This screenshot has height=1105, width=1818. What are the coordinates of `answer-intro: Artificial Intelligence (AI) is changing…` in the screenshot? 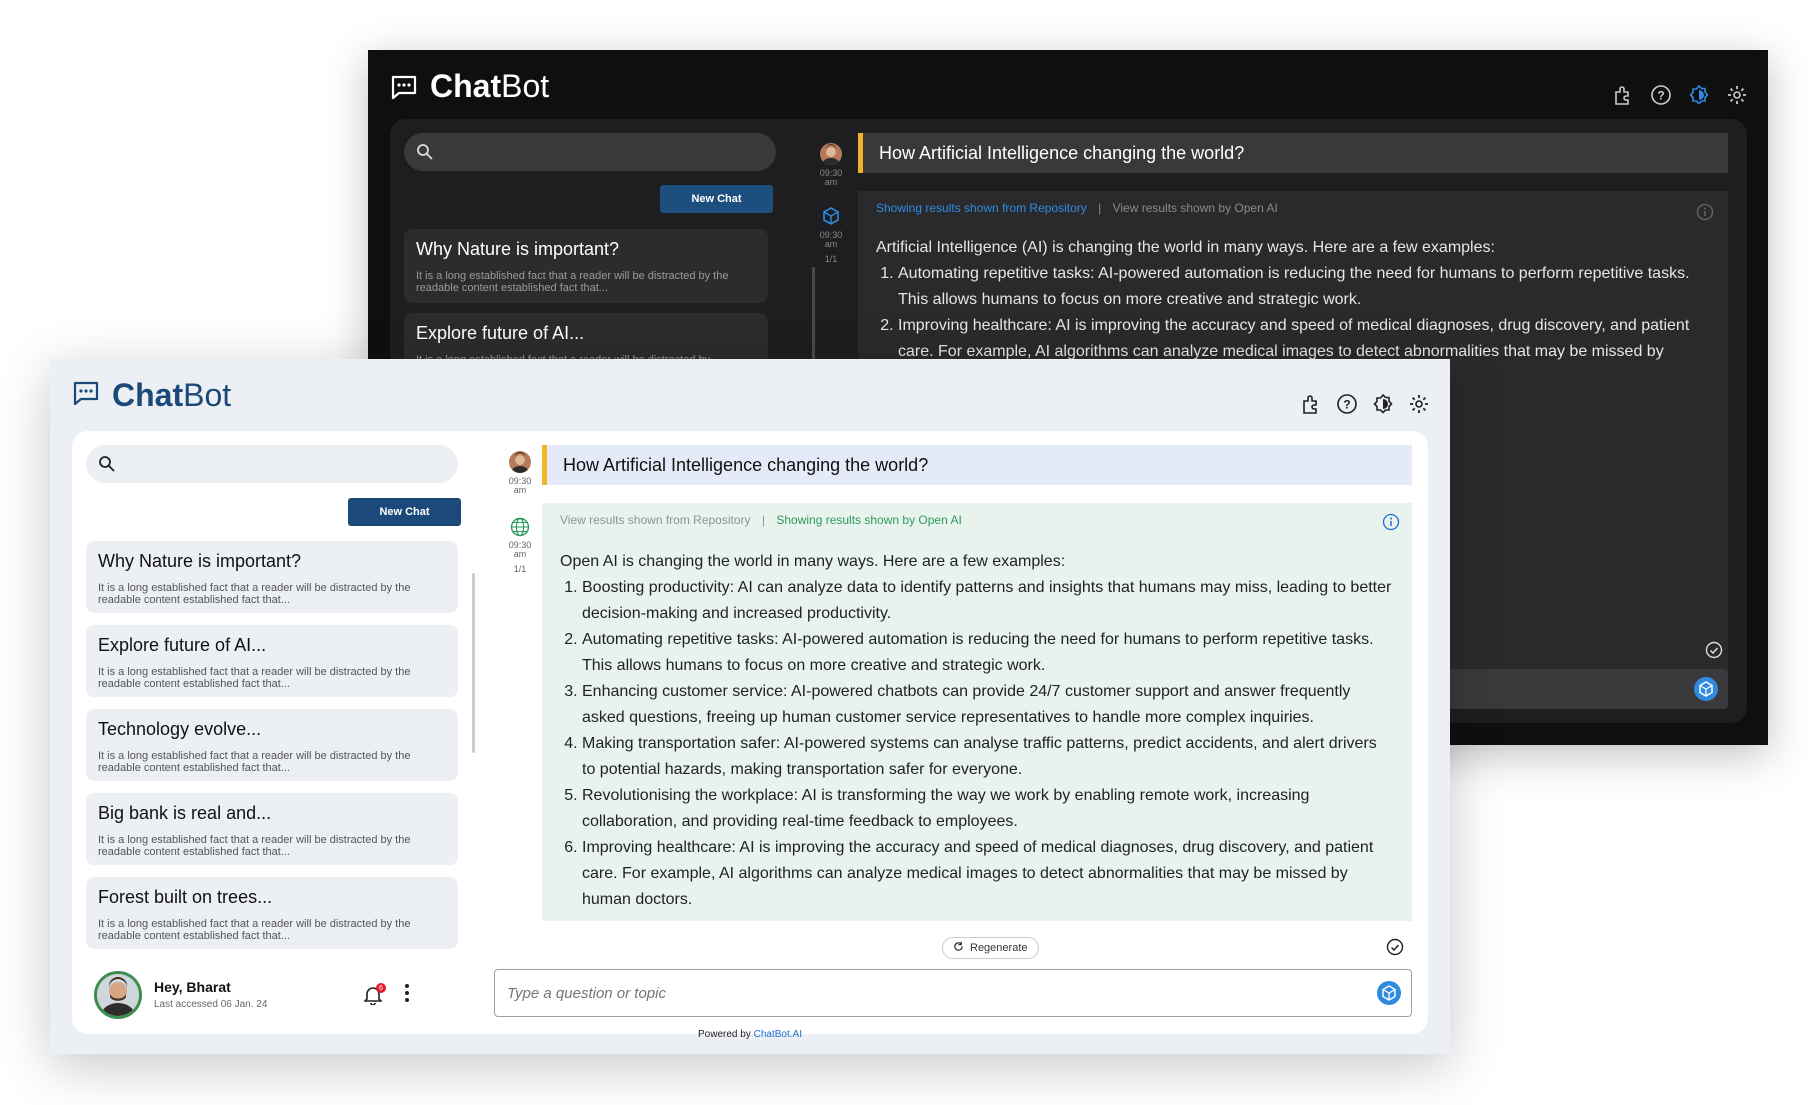 It's located at (1185, 247).